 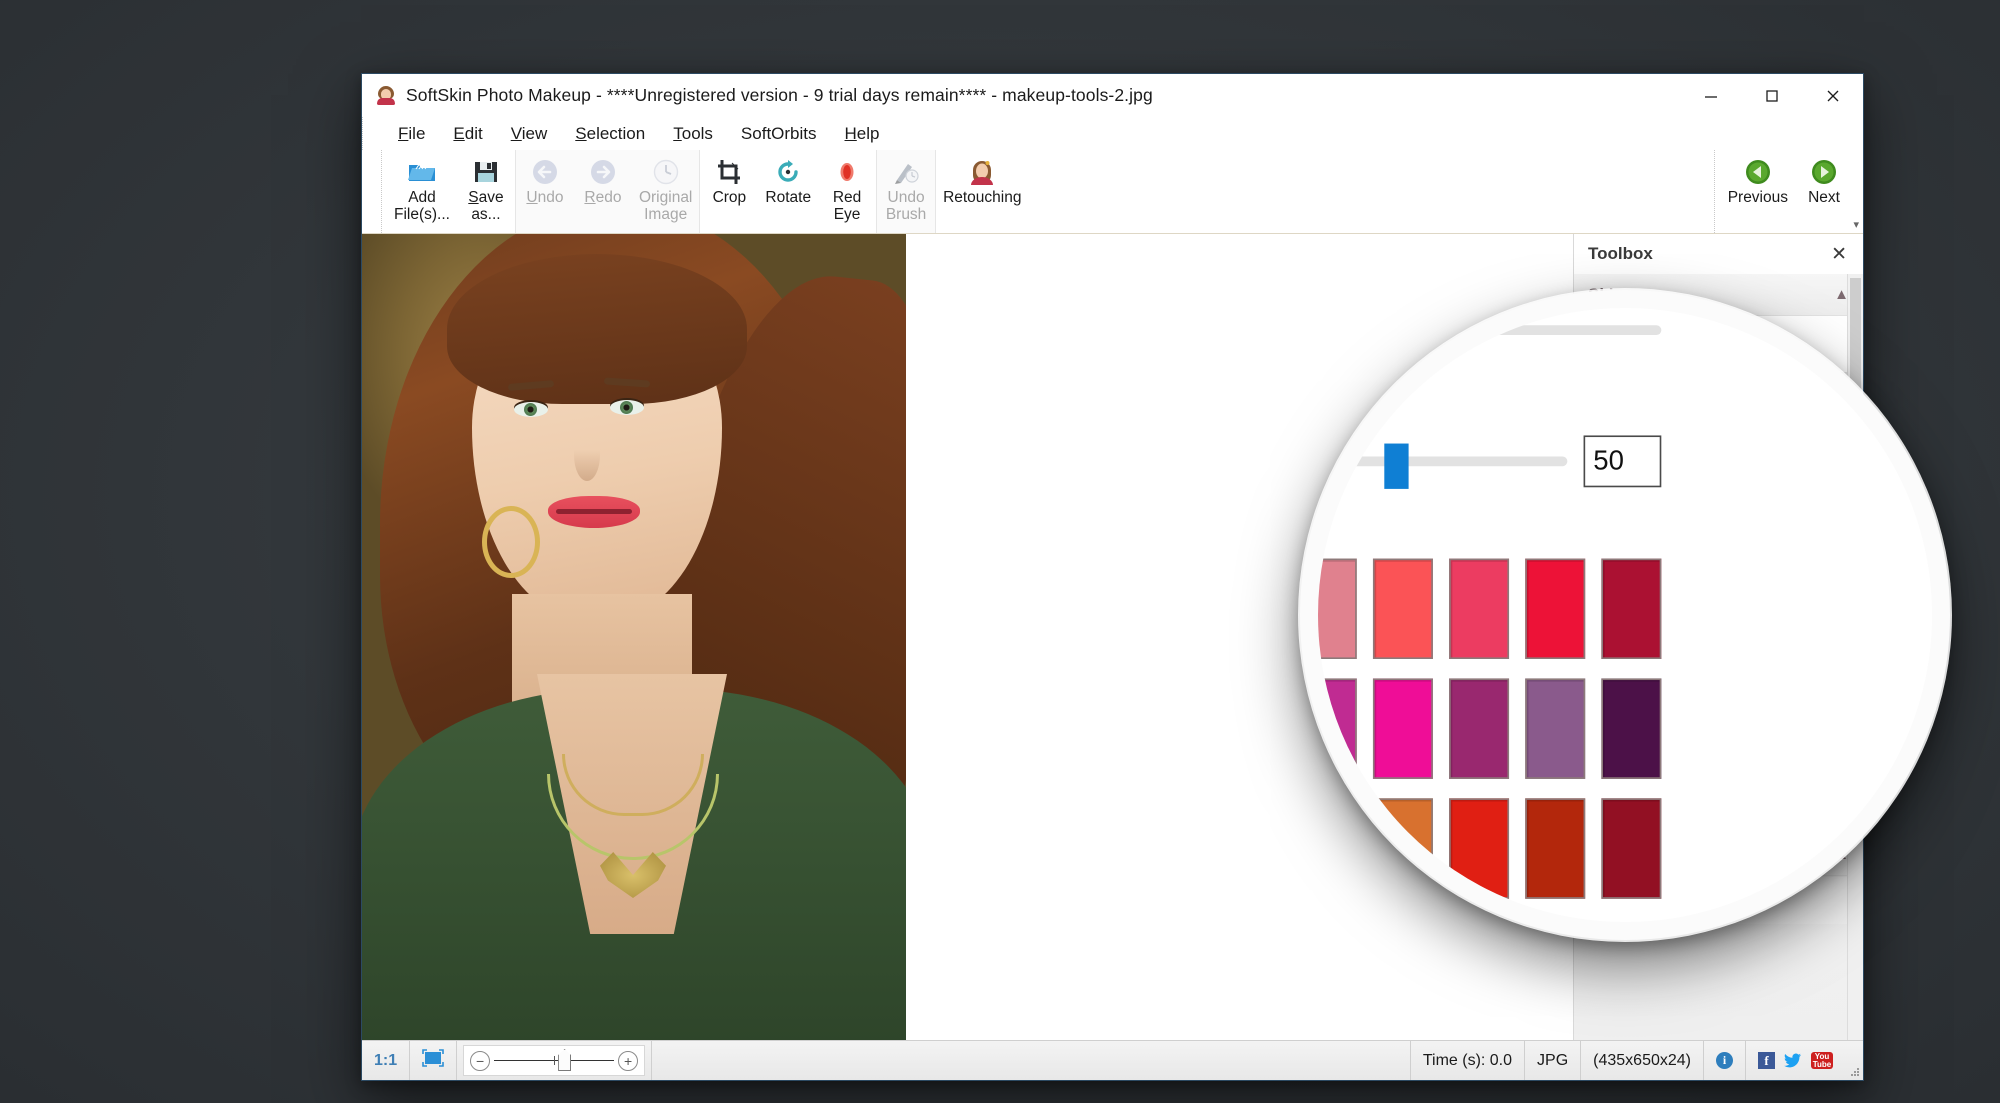 I want to click on social-links: f You Tube, so click(x=1795, y=1060).